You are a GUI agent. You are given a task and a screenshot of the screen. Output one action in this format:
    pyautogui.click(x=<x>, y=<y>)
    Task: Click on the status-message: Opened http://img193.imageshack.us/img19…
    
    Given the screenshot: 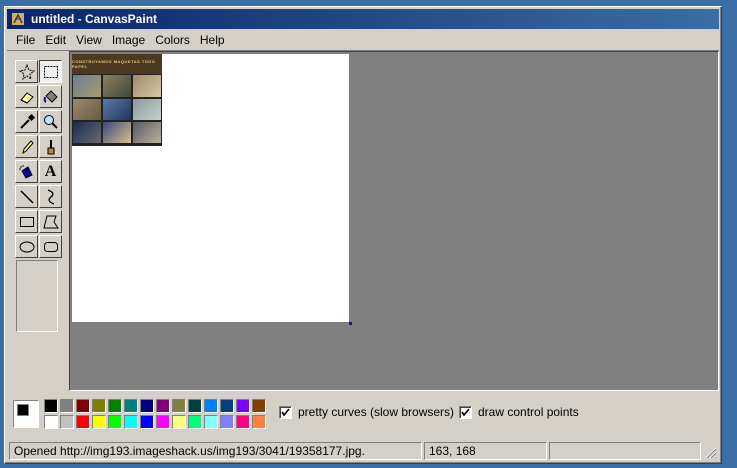 What is the action you would take?
    pyautogui.click(x=215, y=451)
    